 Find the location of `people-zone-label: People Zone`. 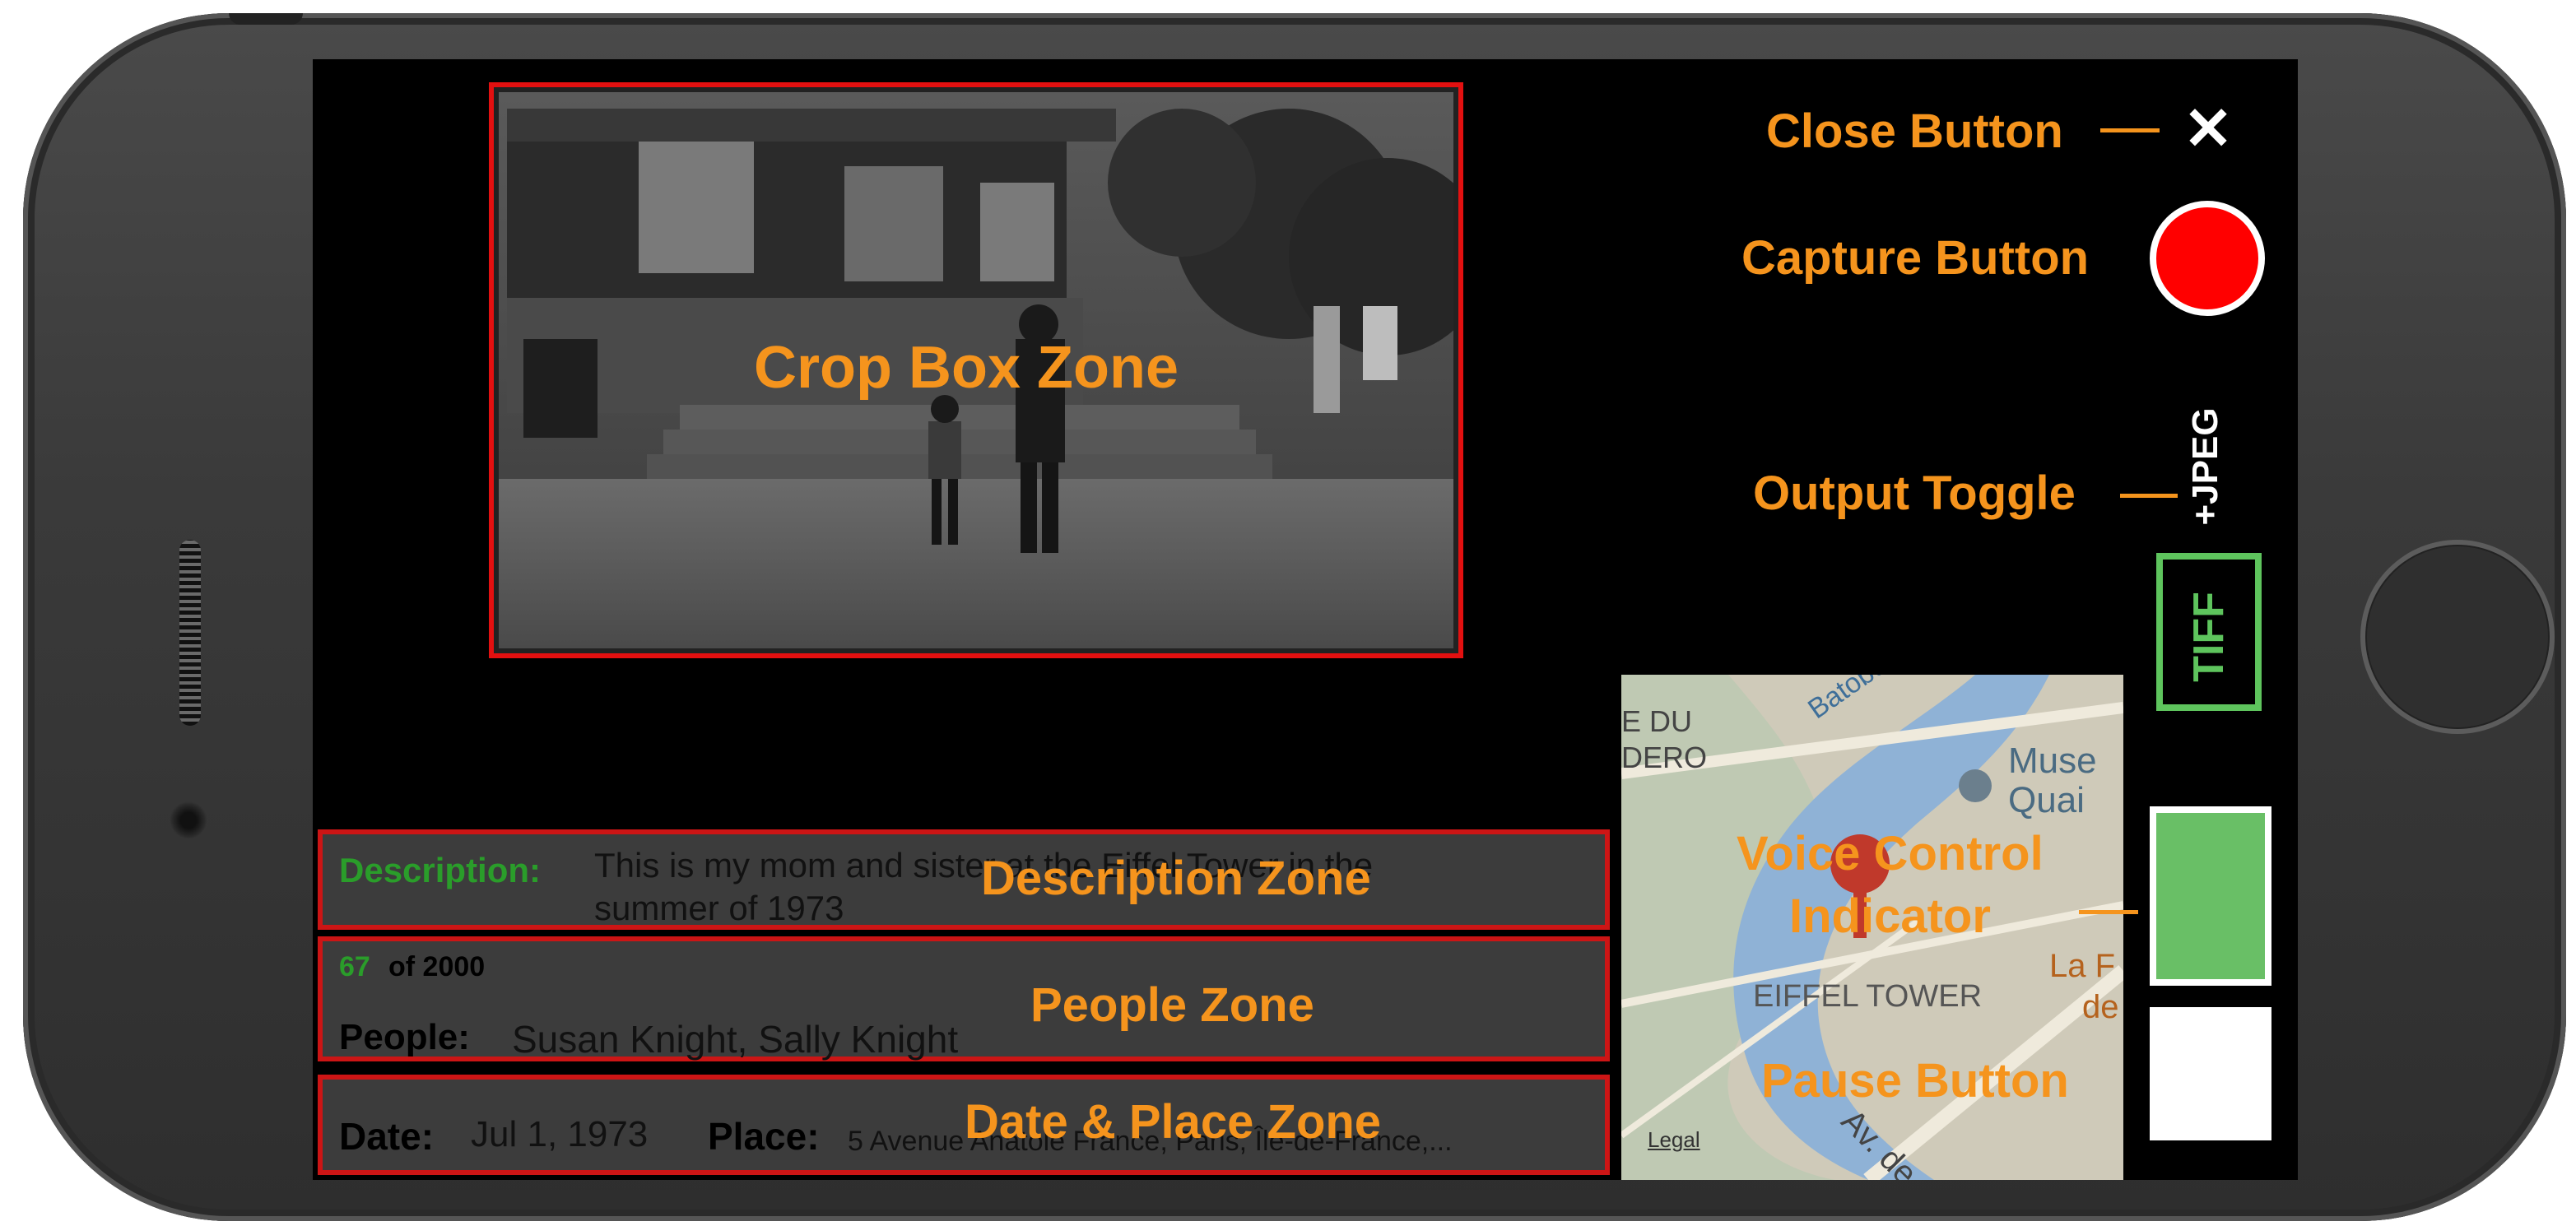

people-zone-label: People Zone is located at coordinates (1172, 1005).